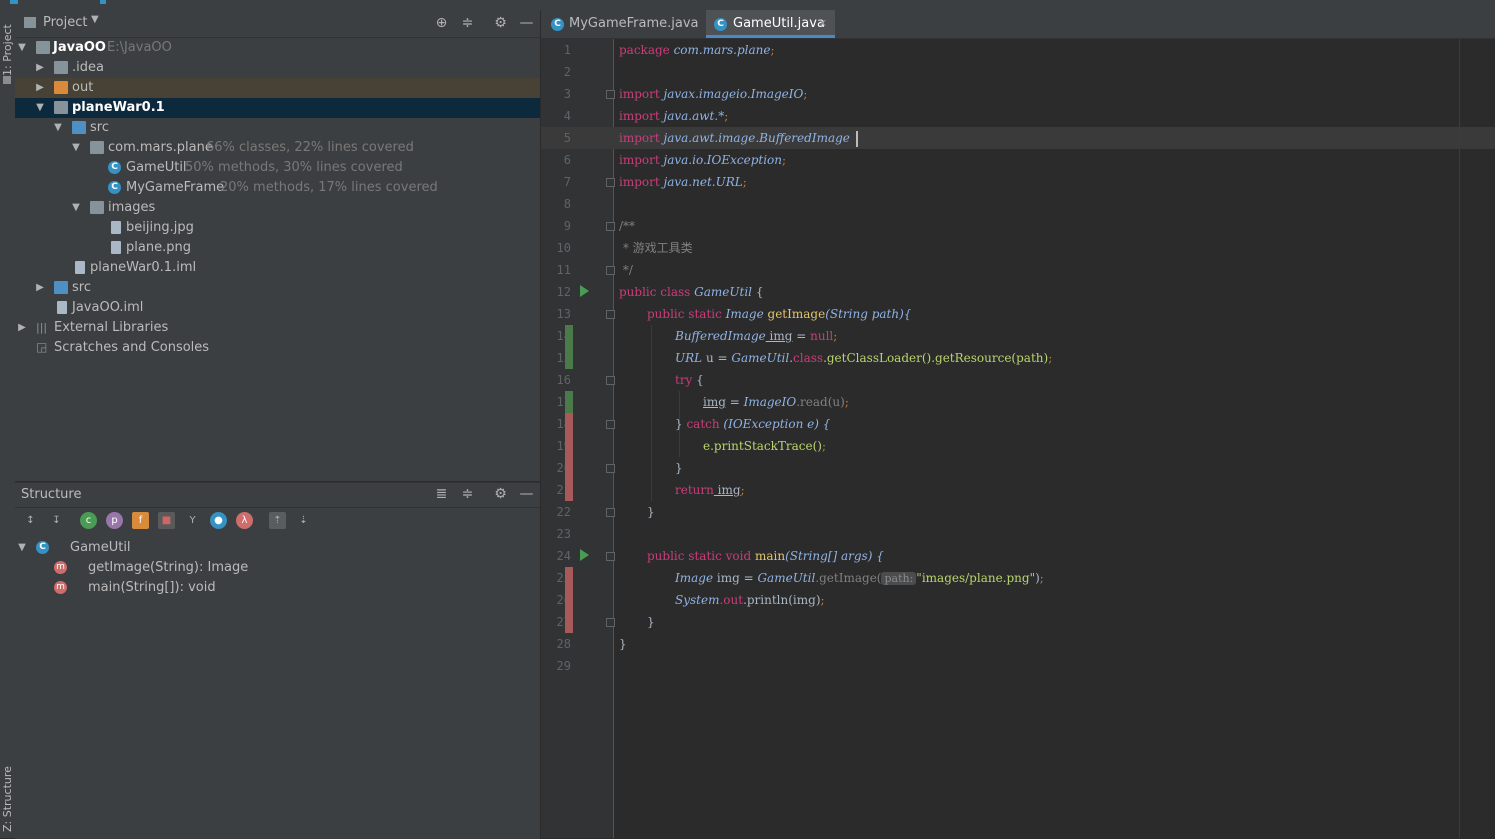 This screenshot has height=839, width=1495. I want to click on tree-item-external-libraries: ▶ ||| External Libraries, so click(277, 328).